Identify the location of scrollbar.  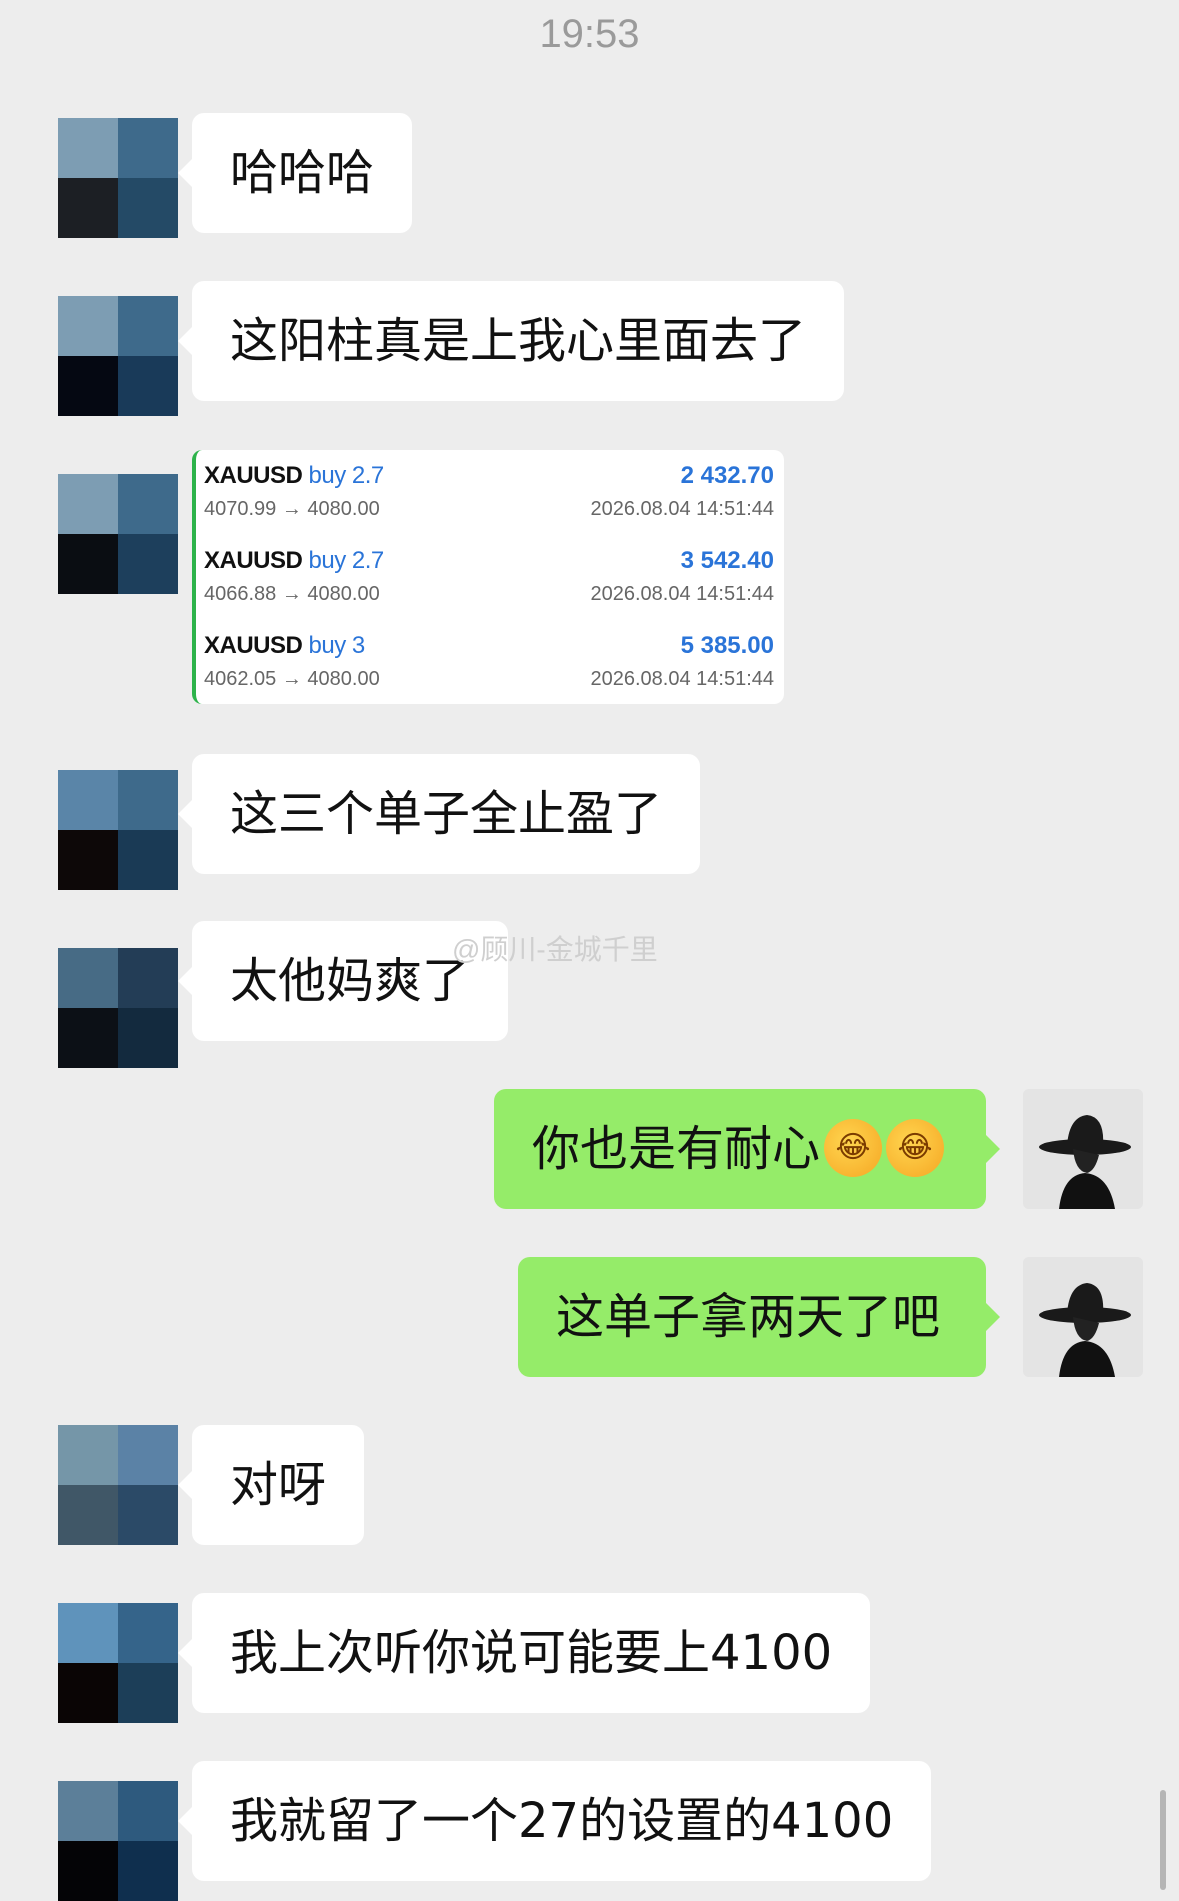
(1163, 1840).